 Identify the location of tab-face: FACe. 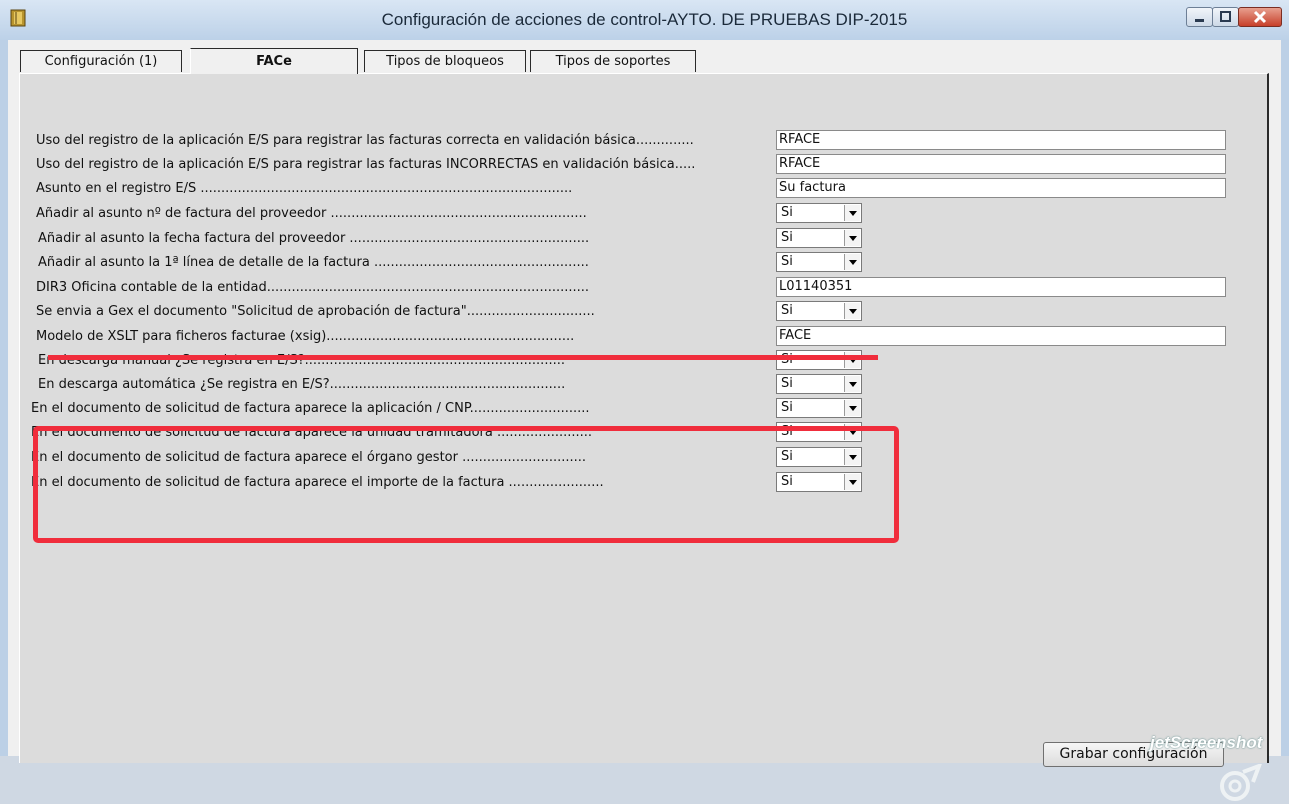
(274, 61).